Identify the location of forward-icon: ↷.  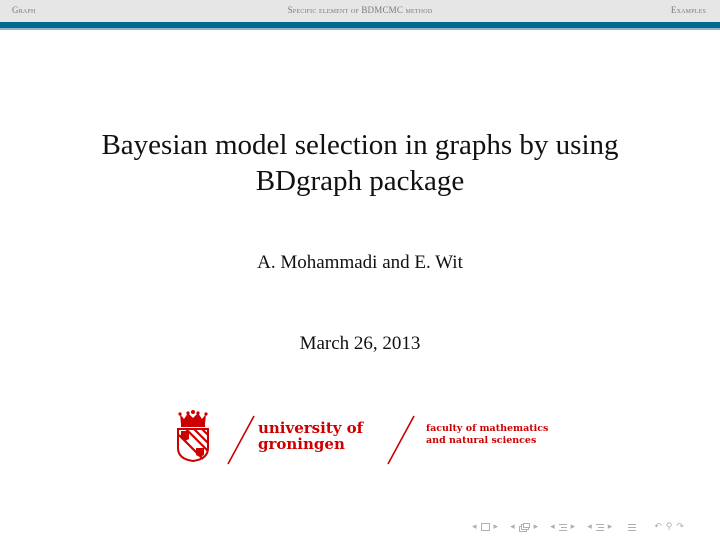
(680, 527).